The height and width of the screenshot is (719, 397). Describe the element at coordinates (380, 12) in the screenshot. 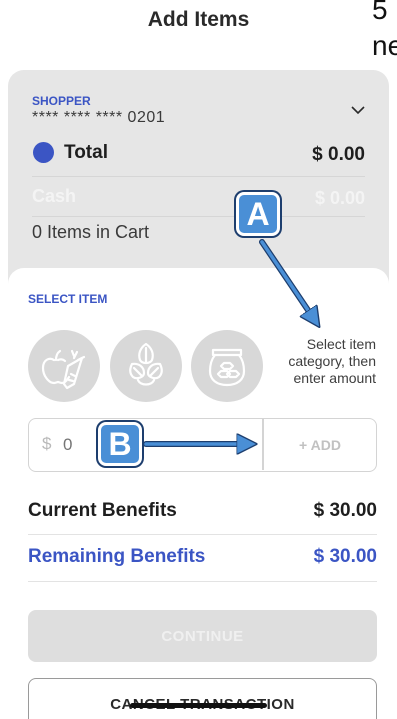

I see `cropped-text-1: 5` at that location.